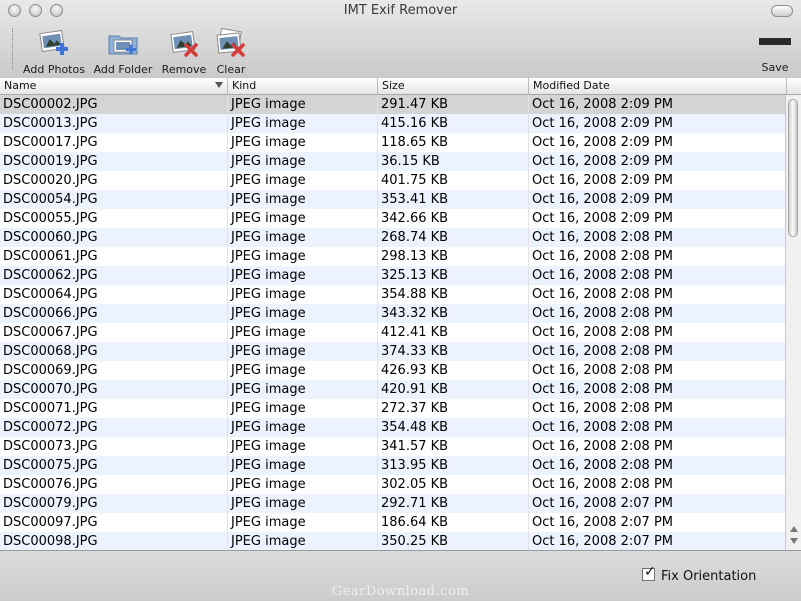  Describe the element at coordinates (415, 446) in the screenshot. I see `cell-size: 341.57 KB` at that location.